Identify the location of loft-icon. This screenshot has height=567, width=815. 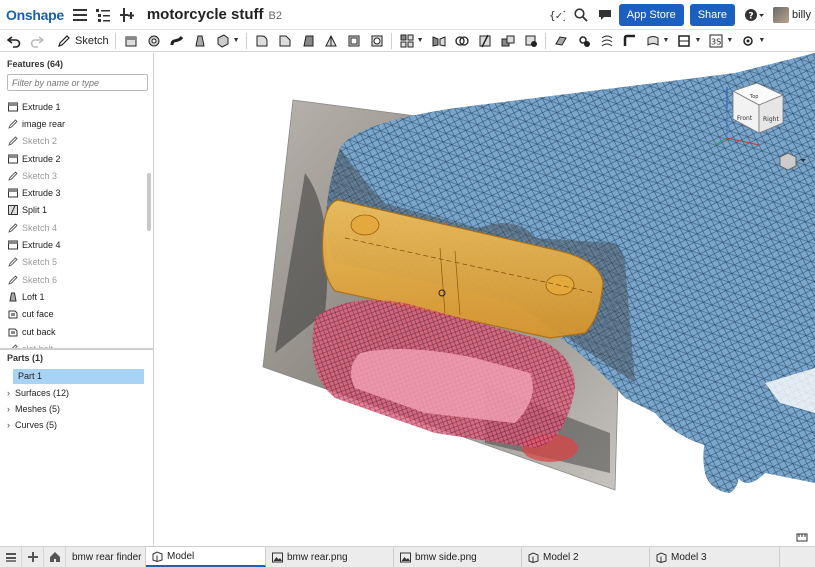
(200, 41).